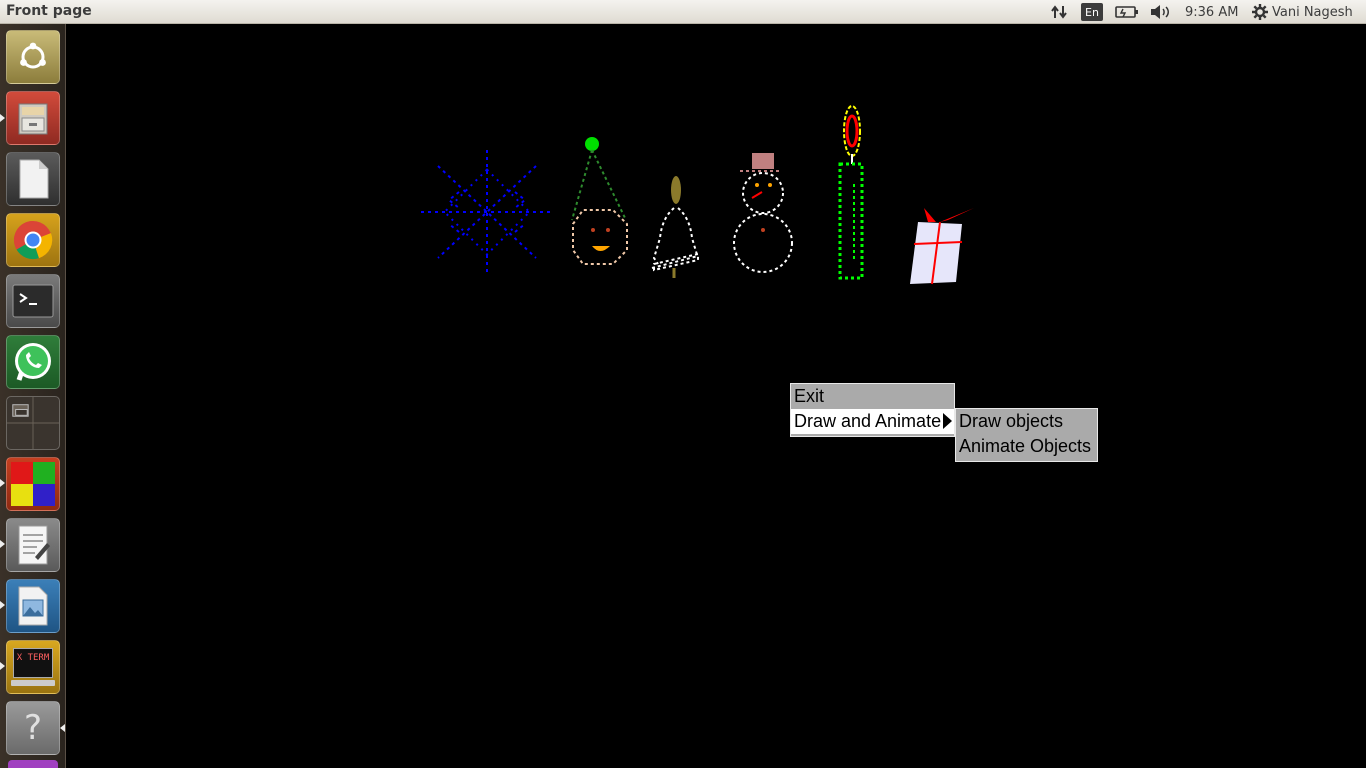  I want to click on submenu: Draw objects Animate Objects, so click(1026, 435).